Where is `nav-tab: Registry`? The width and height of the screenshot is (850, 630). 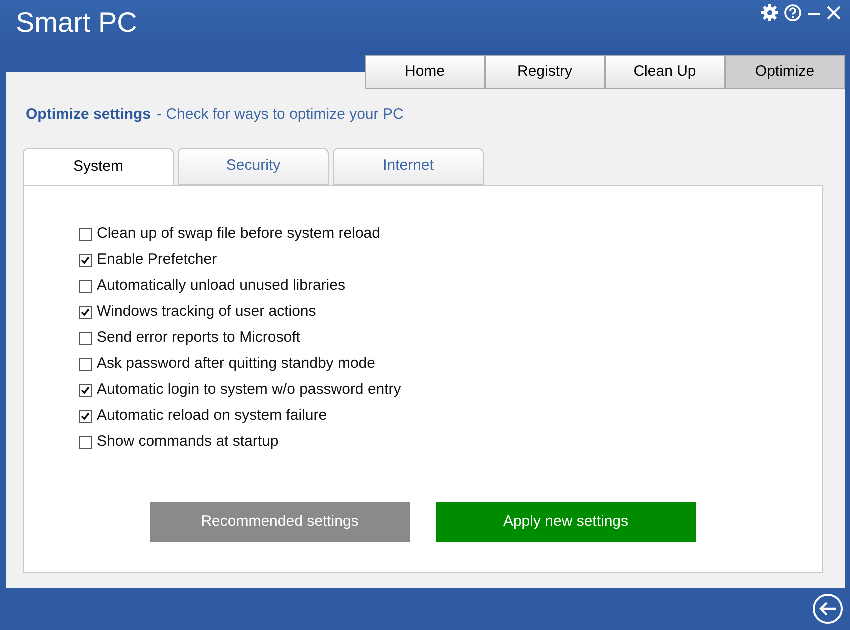 nav-tab: Registry is located at coordinates (545, 72).